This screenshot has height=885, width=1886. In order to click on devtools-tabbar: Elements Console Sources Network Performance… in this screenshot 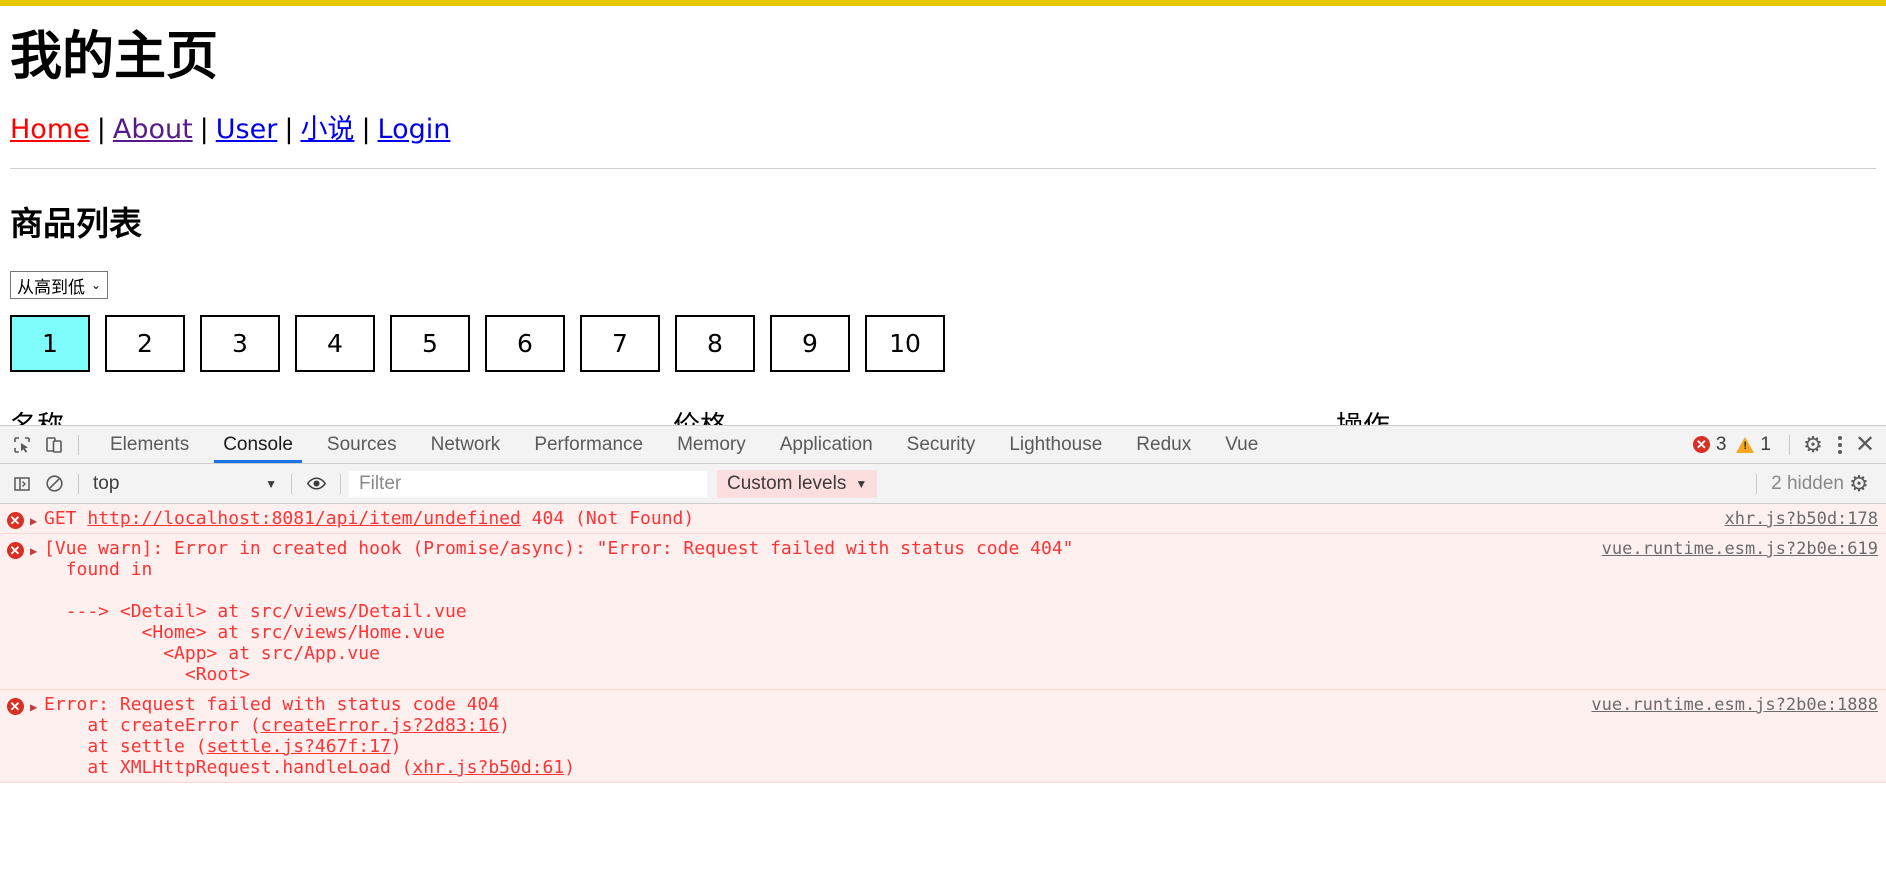, I will do `click(943, 445)`.